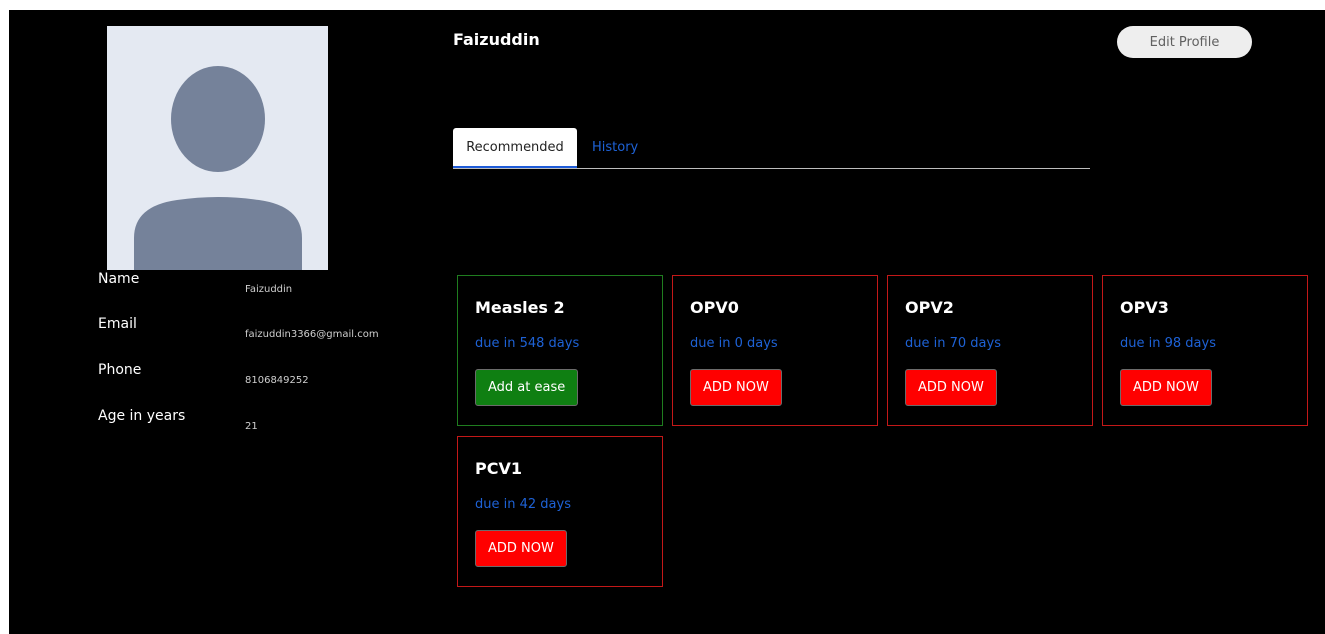  I want to click on vaccine-due: due in 42 days, so click(523, 504).